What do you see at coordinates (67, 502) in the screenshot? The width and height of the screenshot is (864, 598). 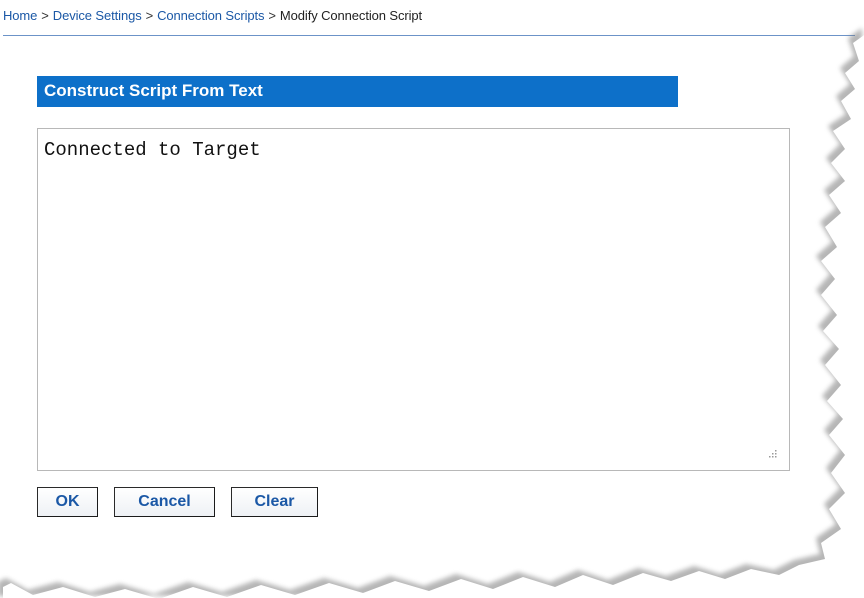 I see `ok-button: OK` at bounding box center [67, 502].